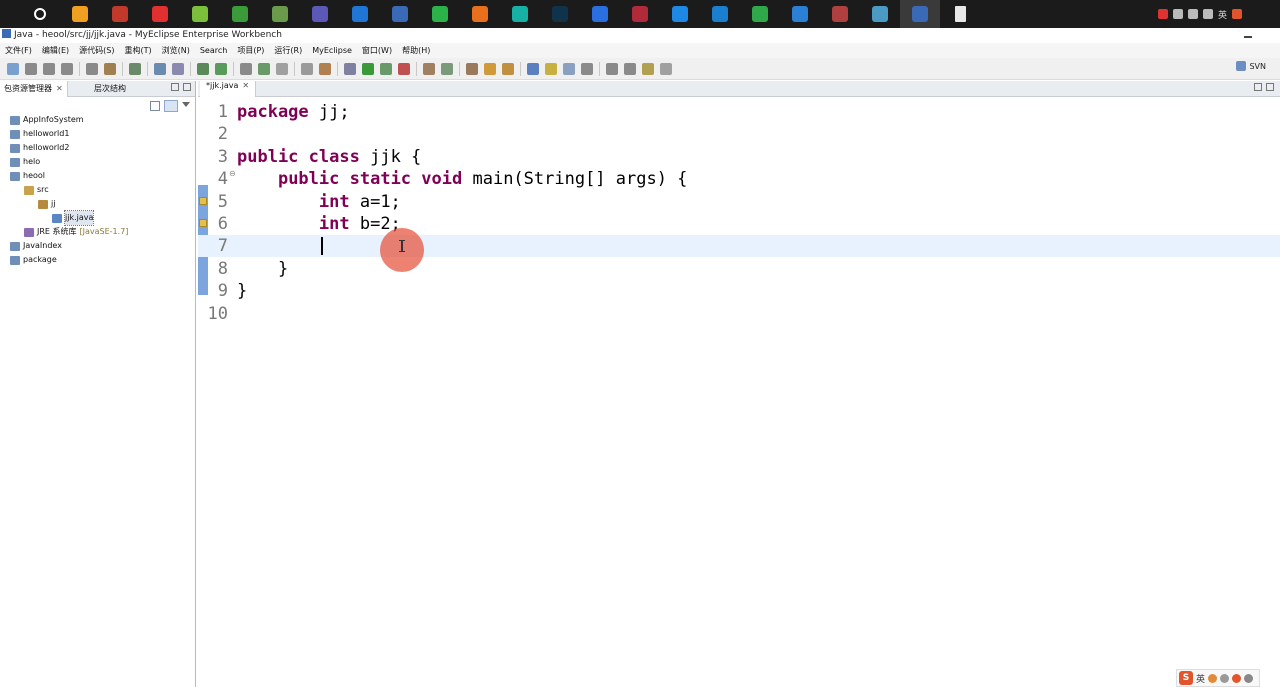  Describe the element at coordinates (55, 50) in the screenshot. I see `menu-item: 编辑(E)` at that location.